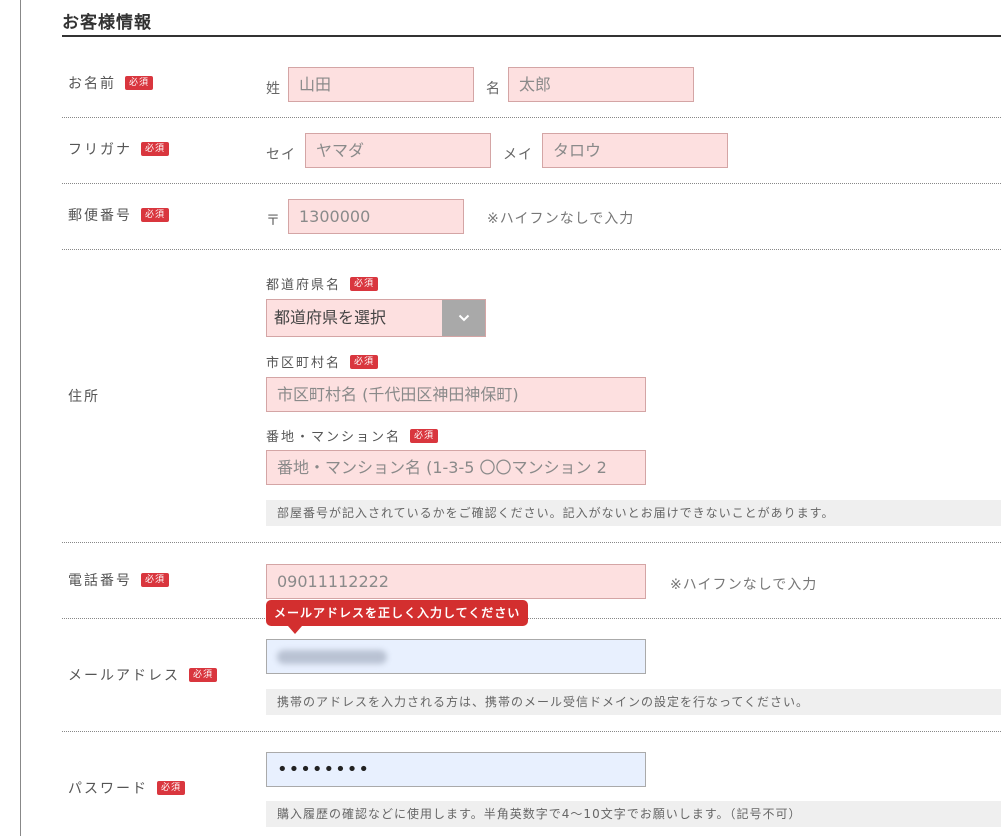 This screenshot has height=836, width=1001. I want to click on section-title-rule, so click(531, 36).